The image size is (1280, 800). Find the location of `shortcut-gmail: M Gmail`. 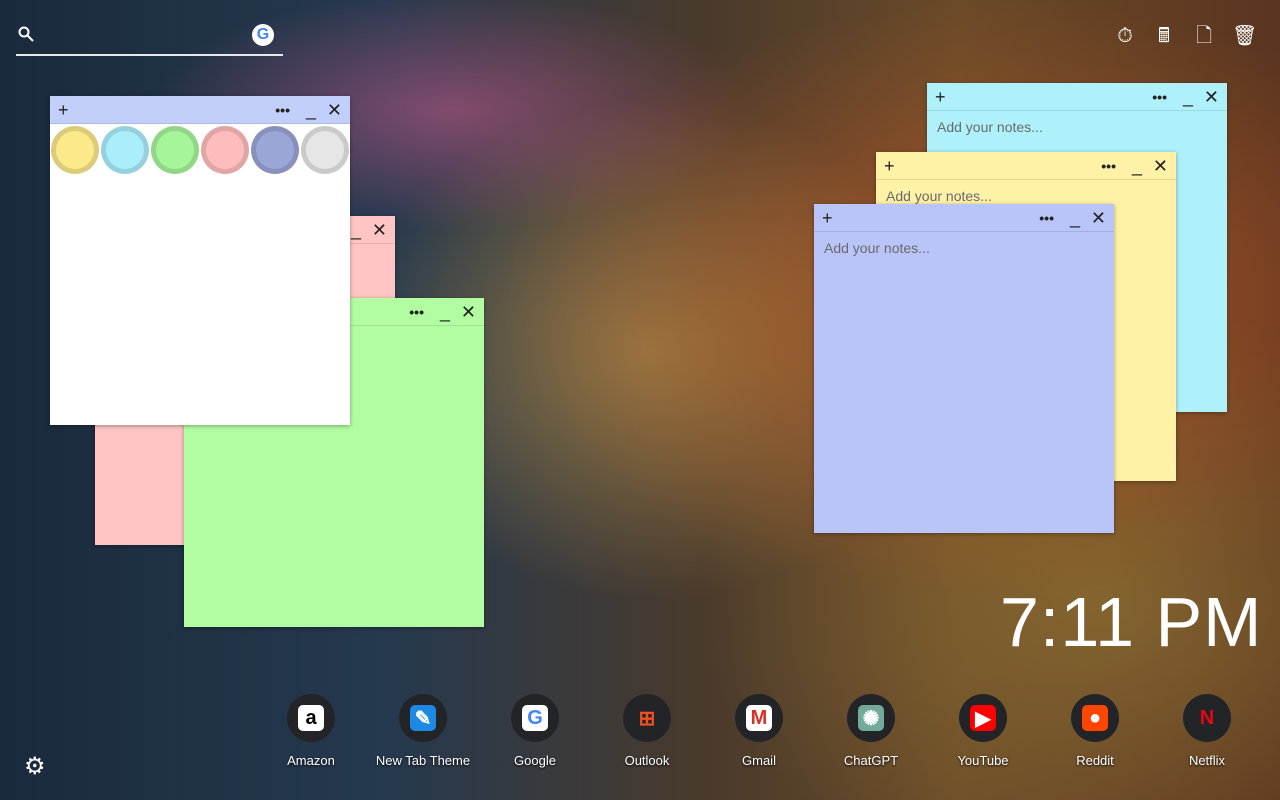

shortcut-gmail: M Gmail is located at coordinates (759, 731).